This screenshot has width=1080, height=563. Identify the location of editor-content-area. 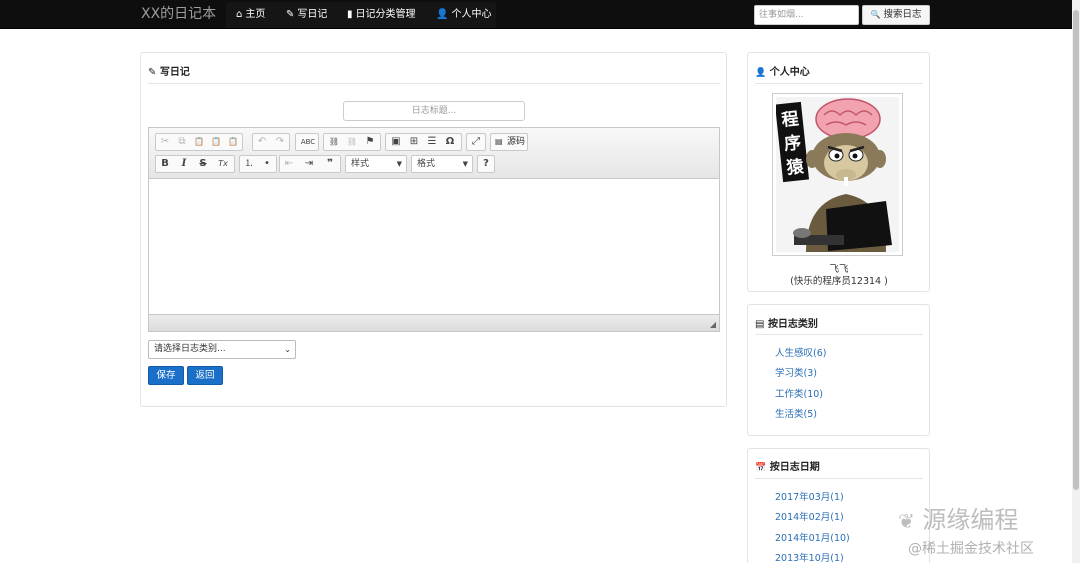
(434, 247).